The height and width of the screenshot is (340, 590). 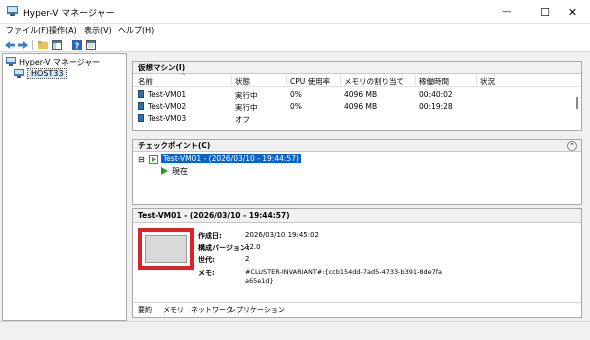 What do you see at coordinates (43, 45) in the screenshot?
I see `folder-icon` at bounding box center [43, 45].